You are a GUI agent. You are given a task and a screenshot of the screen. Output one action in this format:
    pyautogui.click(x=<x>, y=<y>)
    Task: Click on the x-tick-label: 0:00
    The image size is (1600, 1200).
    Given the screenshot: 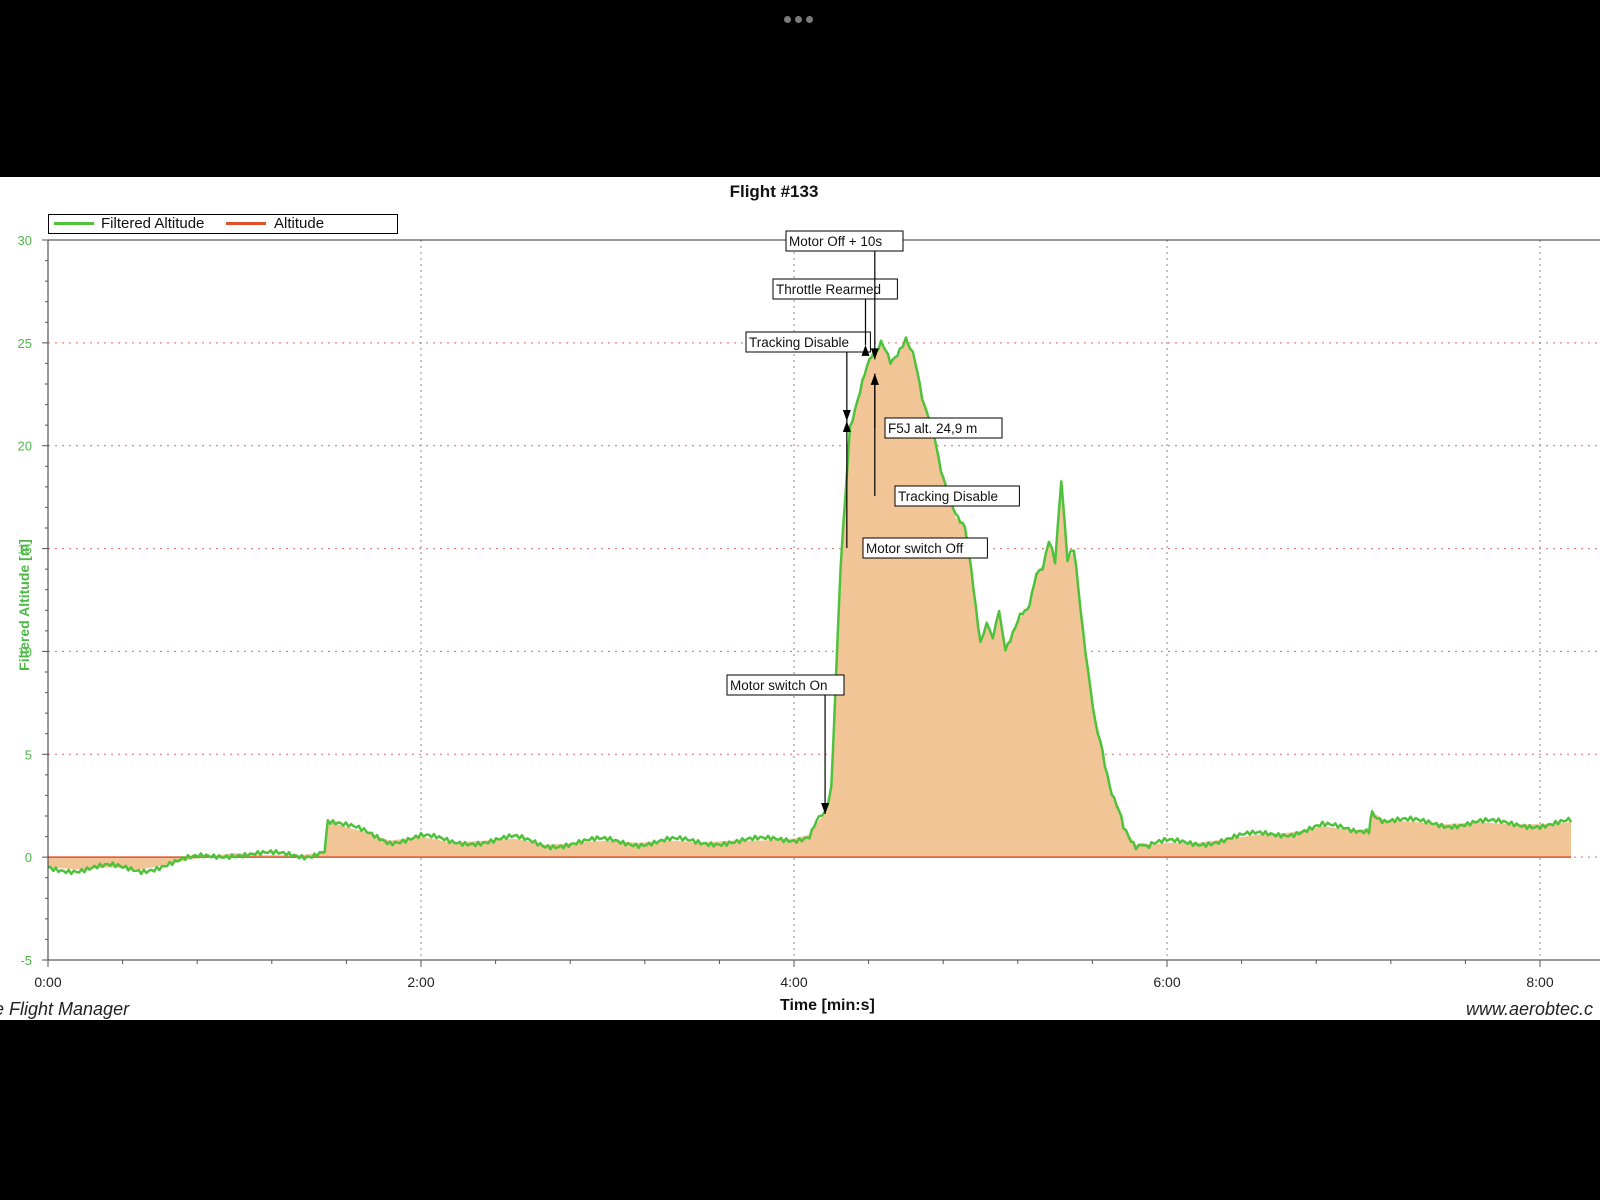 What is the action you would take?
    pyautogui.click(x=47, y=982)
    